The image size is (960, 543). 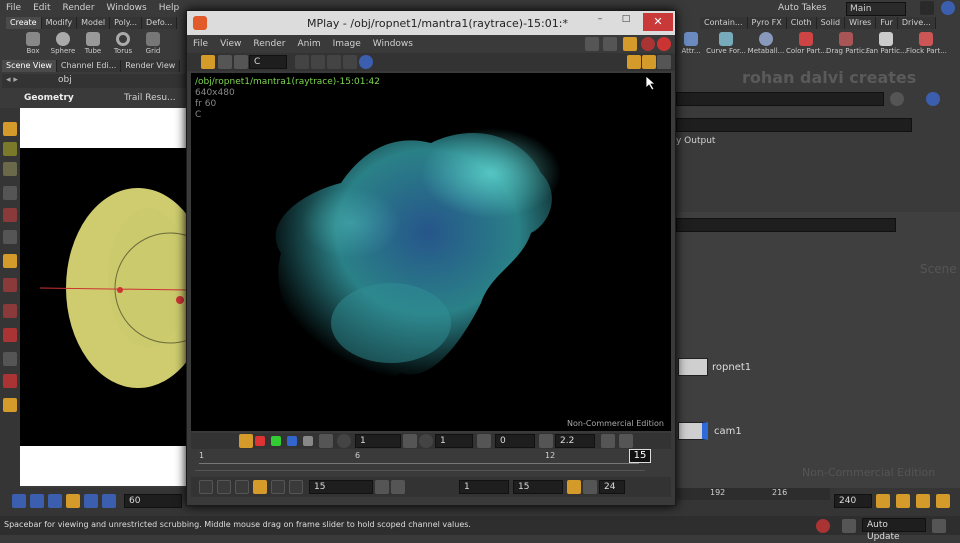 What do you see at coordinates (378, 441) in the screenshot?
I see `brightness-field: 1` at bounding box center [378, 441].